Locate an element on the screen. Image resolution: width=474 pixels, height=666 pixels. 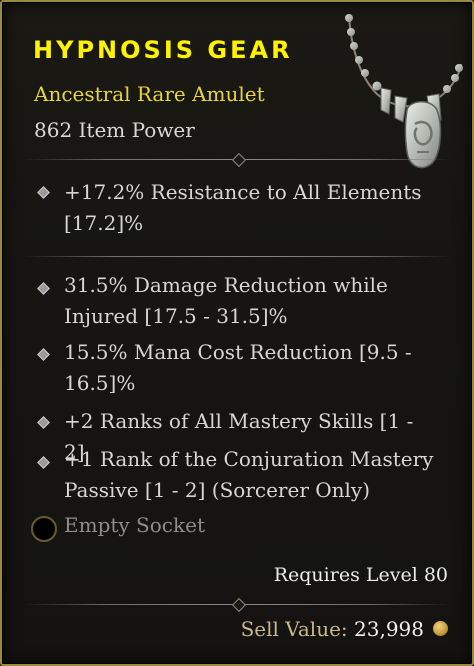
affix-line: Injured [17.5 - 31.5]% is located at coordinates (176, 316).